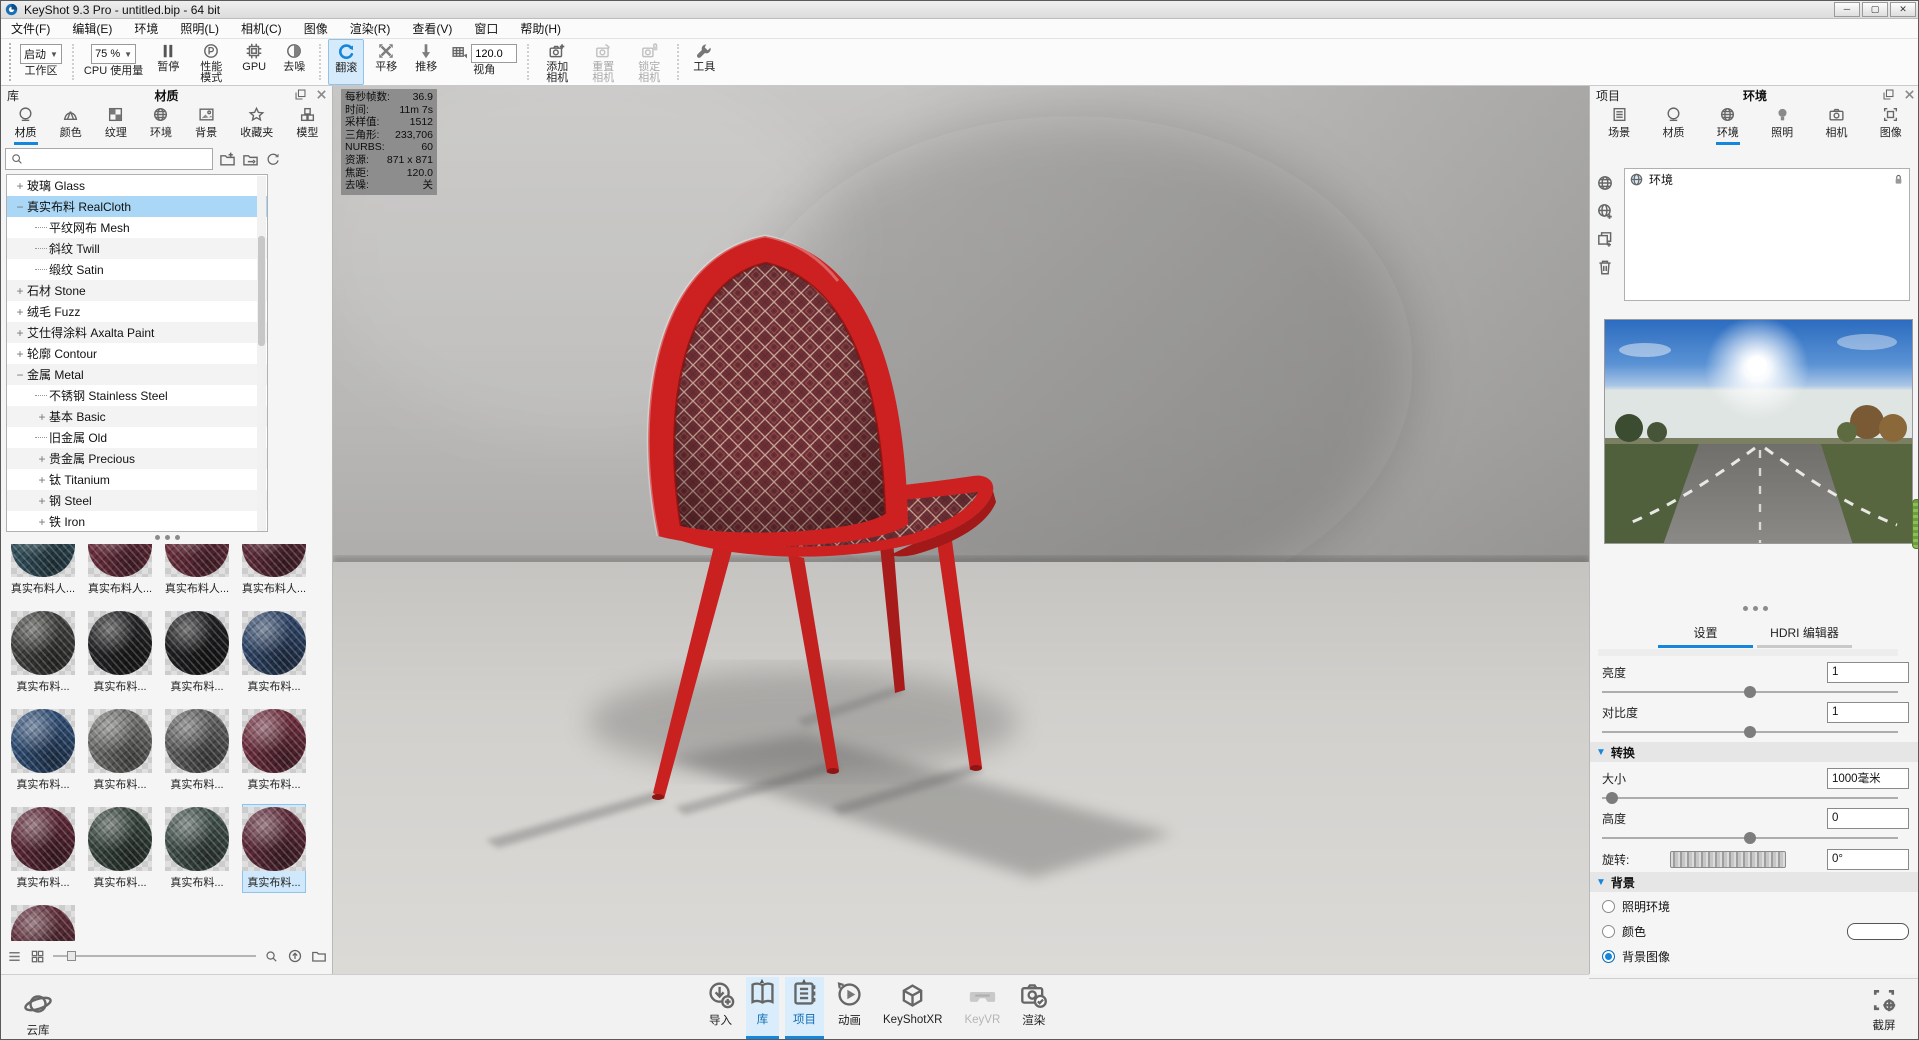 This screenshot has height=1040, width=1919. What do you see at coordinates (1898, 179) in the screenshot?
I see `lock-icon` at bounding box center [1898, 179].